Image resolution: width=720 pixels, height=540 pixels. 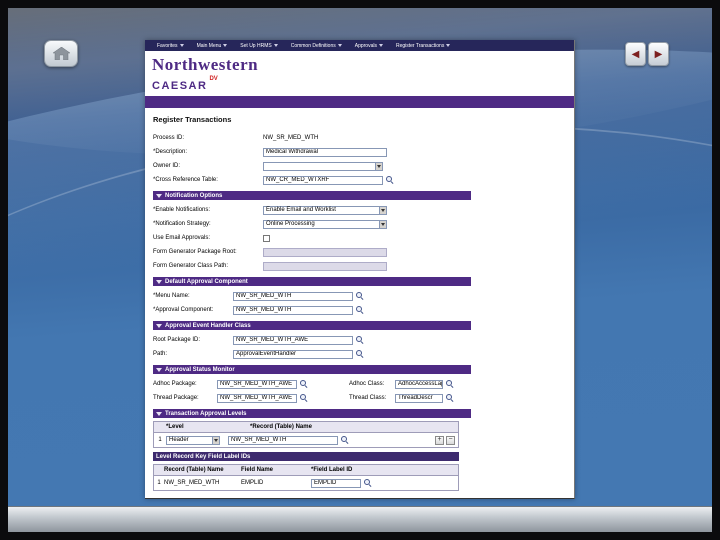 I want to click on table-row: 1 Header NW_SR_MED_WTH + −, so click(x=306, y=440).